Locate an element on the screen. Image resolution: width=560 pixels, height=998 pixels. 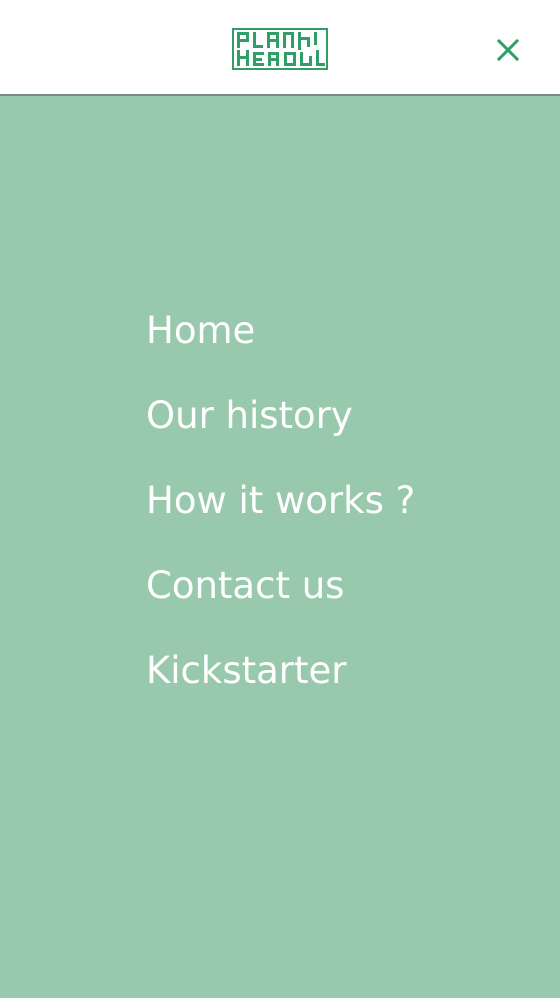
menu-item-label: Our history is located at coordinates (249, 415).